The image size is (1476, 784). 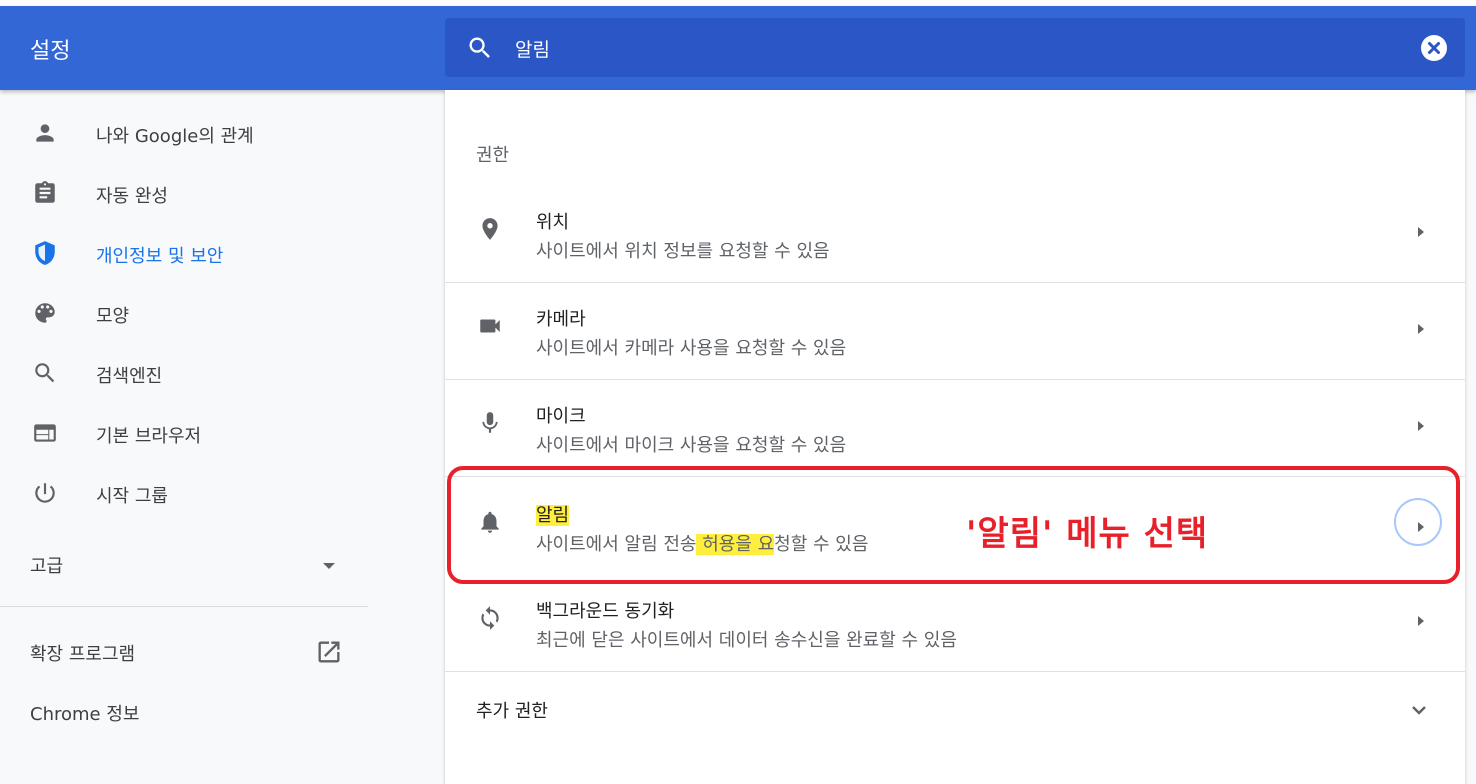 What do you see at coordinates (184, 192) in the screenshot?
I see `sidebar-item-autofill: 자동 완성` at bounding box center [184, 192].